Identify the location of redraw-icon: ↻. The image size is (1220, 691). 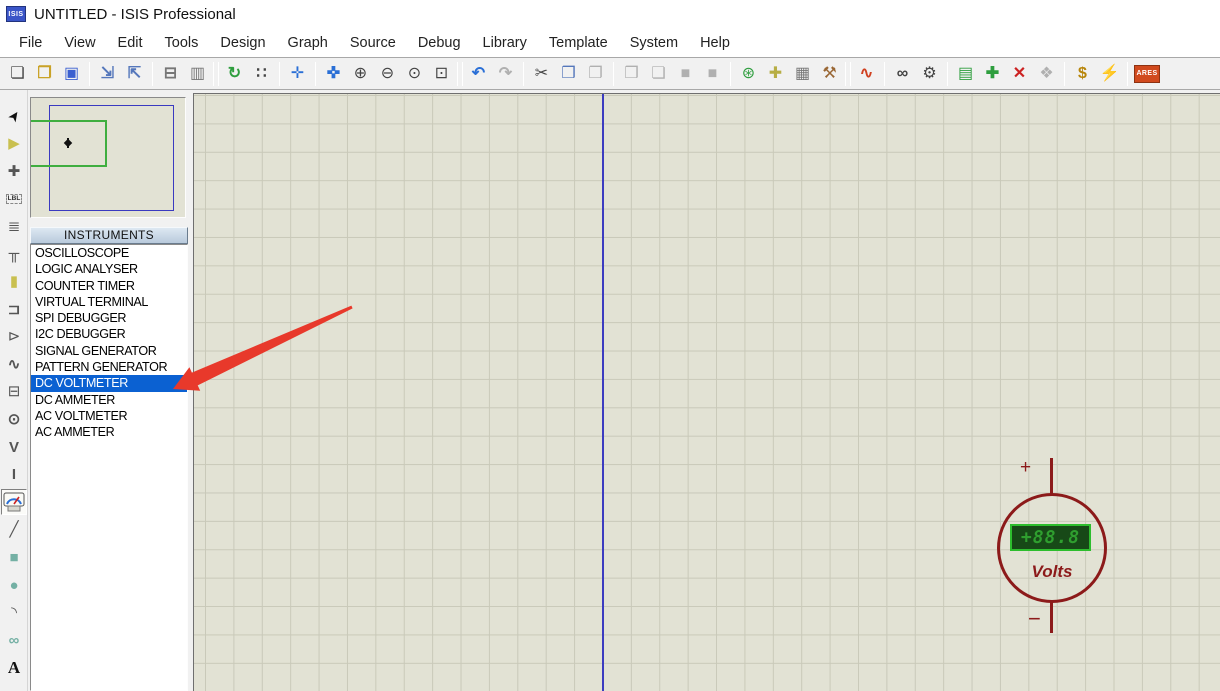
(234, 74).